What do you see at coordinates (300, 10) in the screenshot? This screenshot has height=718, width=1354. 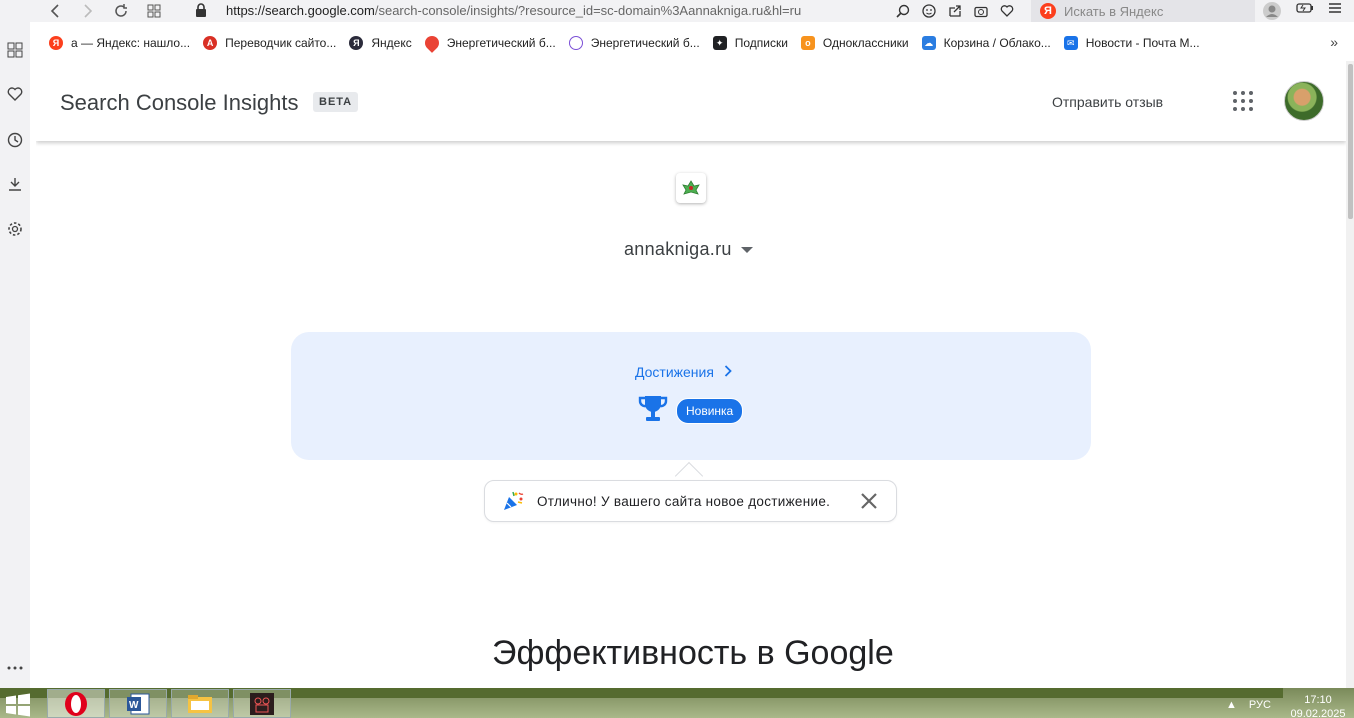 I see `url-host: https://search.google.com` at bounding box center [300, 10].